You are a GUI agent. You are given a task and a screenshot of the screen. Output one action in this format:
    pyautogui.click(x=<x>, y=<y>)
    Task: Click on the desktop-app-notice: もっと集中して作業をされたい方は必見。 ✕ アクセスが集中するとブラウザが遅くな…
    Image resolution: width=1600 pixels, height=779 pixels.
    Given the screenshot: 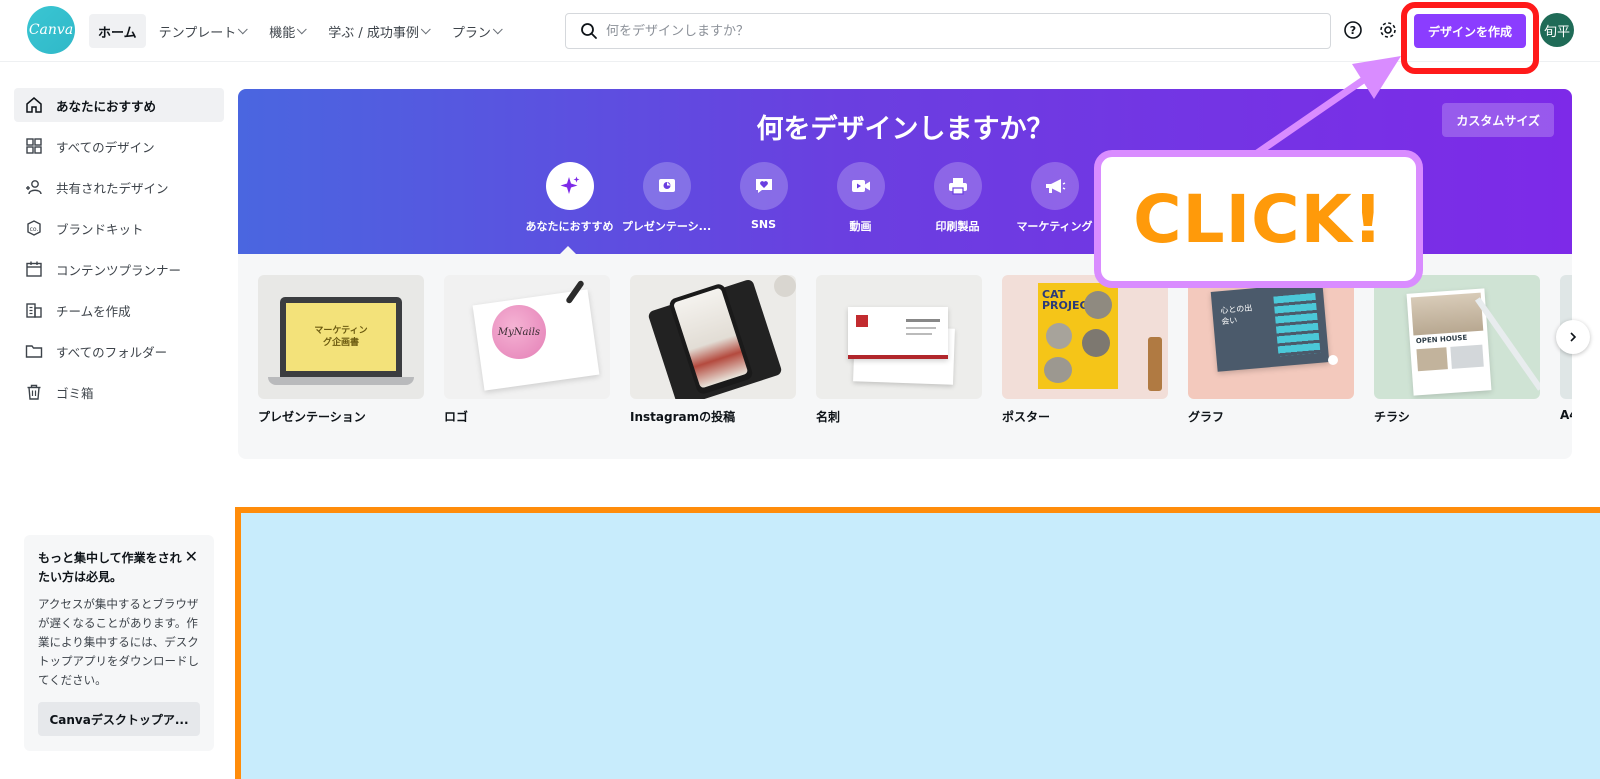 What is the action you would take?
    pyautogui.click(x=119, y=643)
    